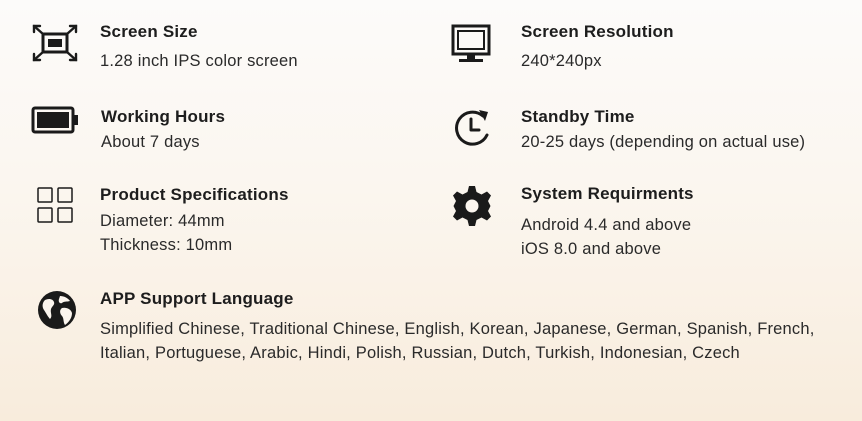 The image size is (862, 421). Describe the element at coordinates (162, 221) in the screenshot. I see `spec-value: Diameter: 44mm` at that location.